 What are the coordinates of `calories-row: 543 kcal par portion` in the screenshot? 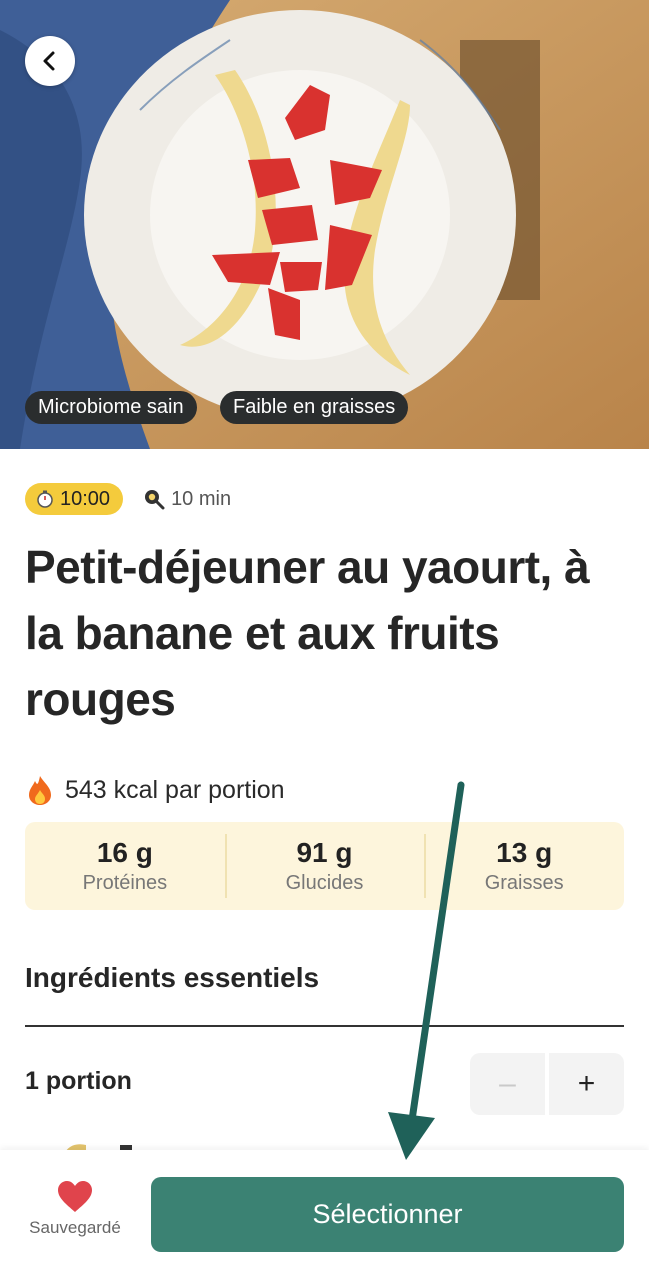 It's located at (155, 790).